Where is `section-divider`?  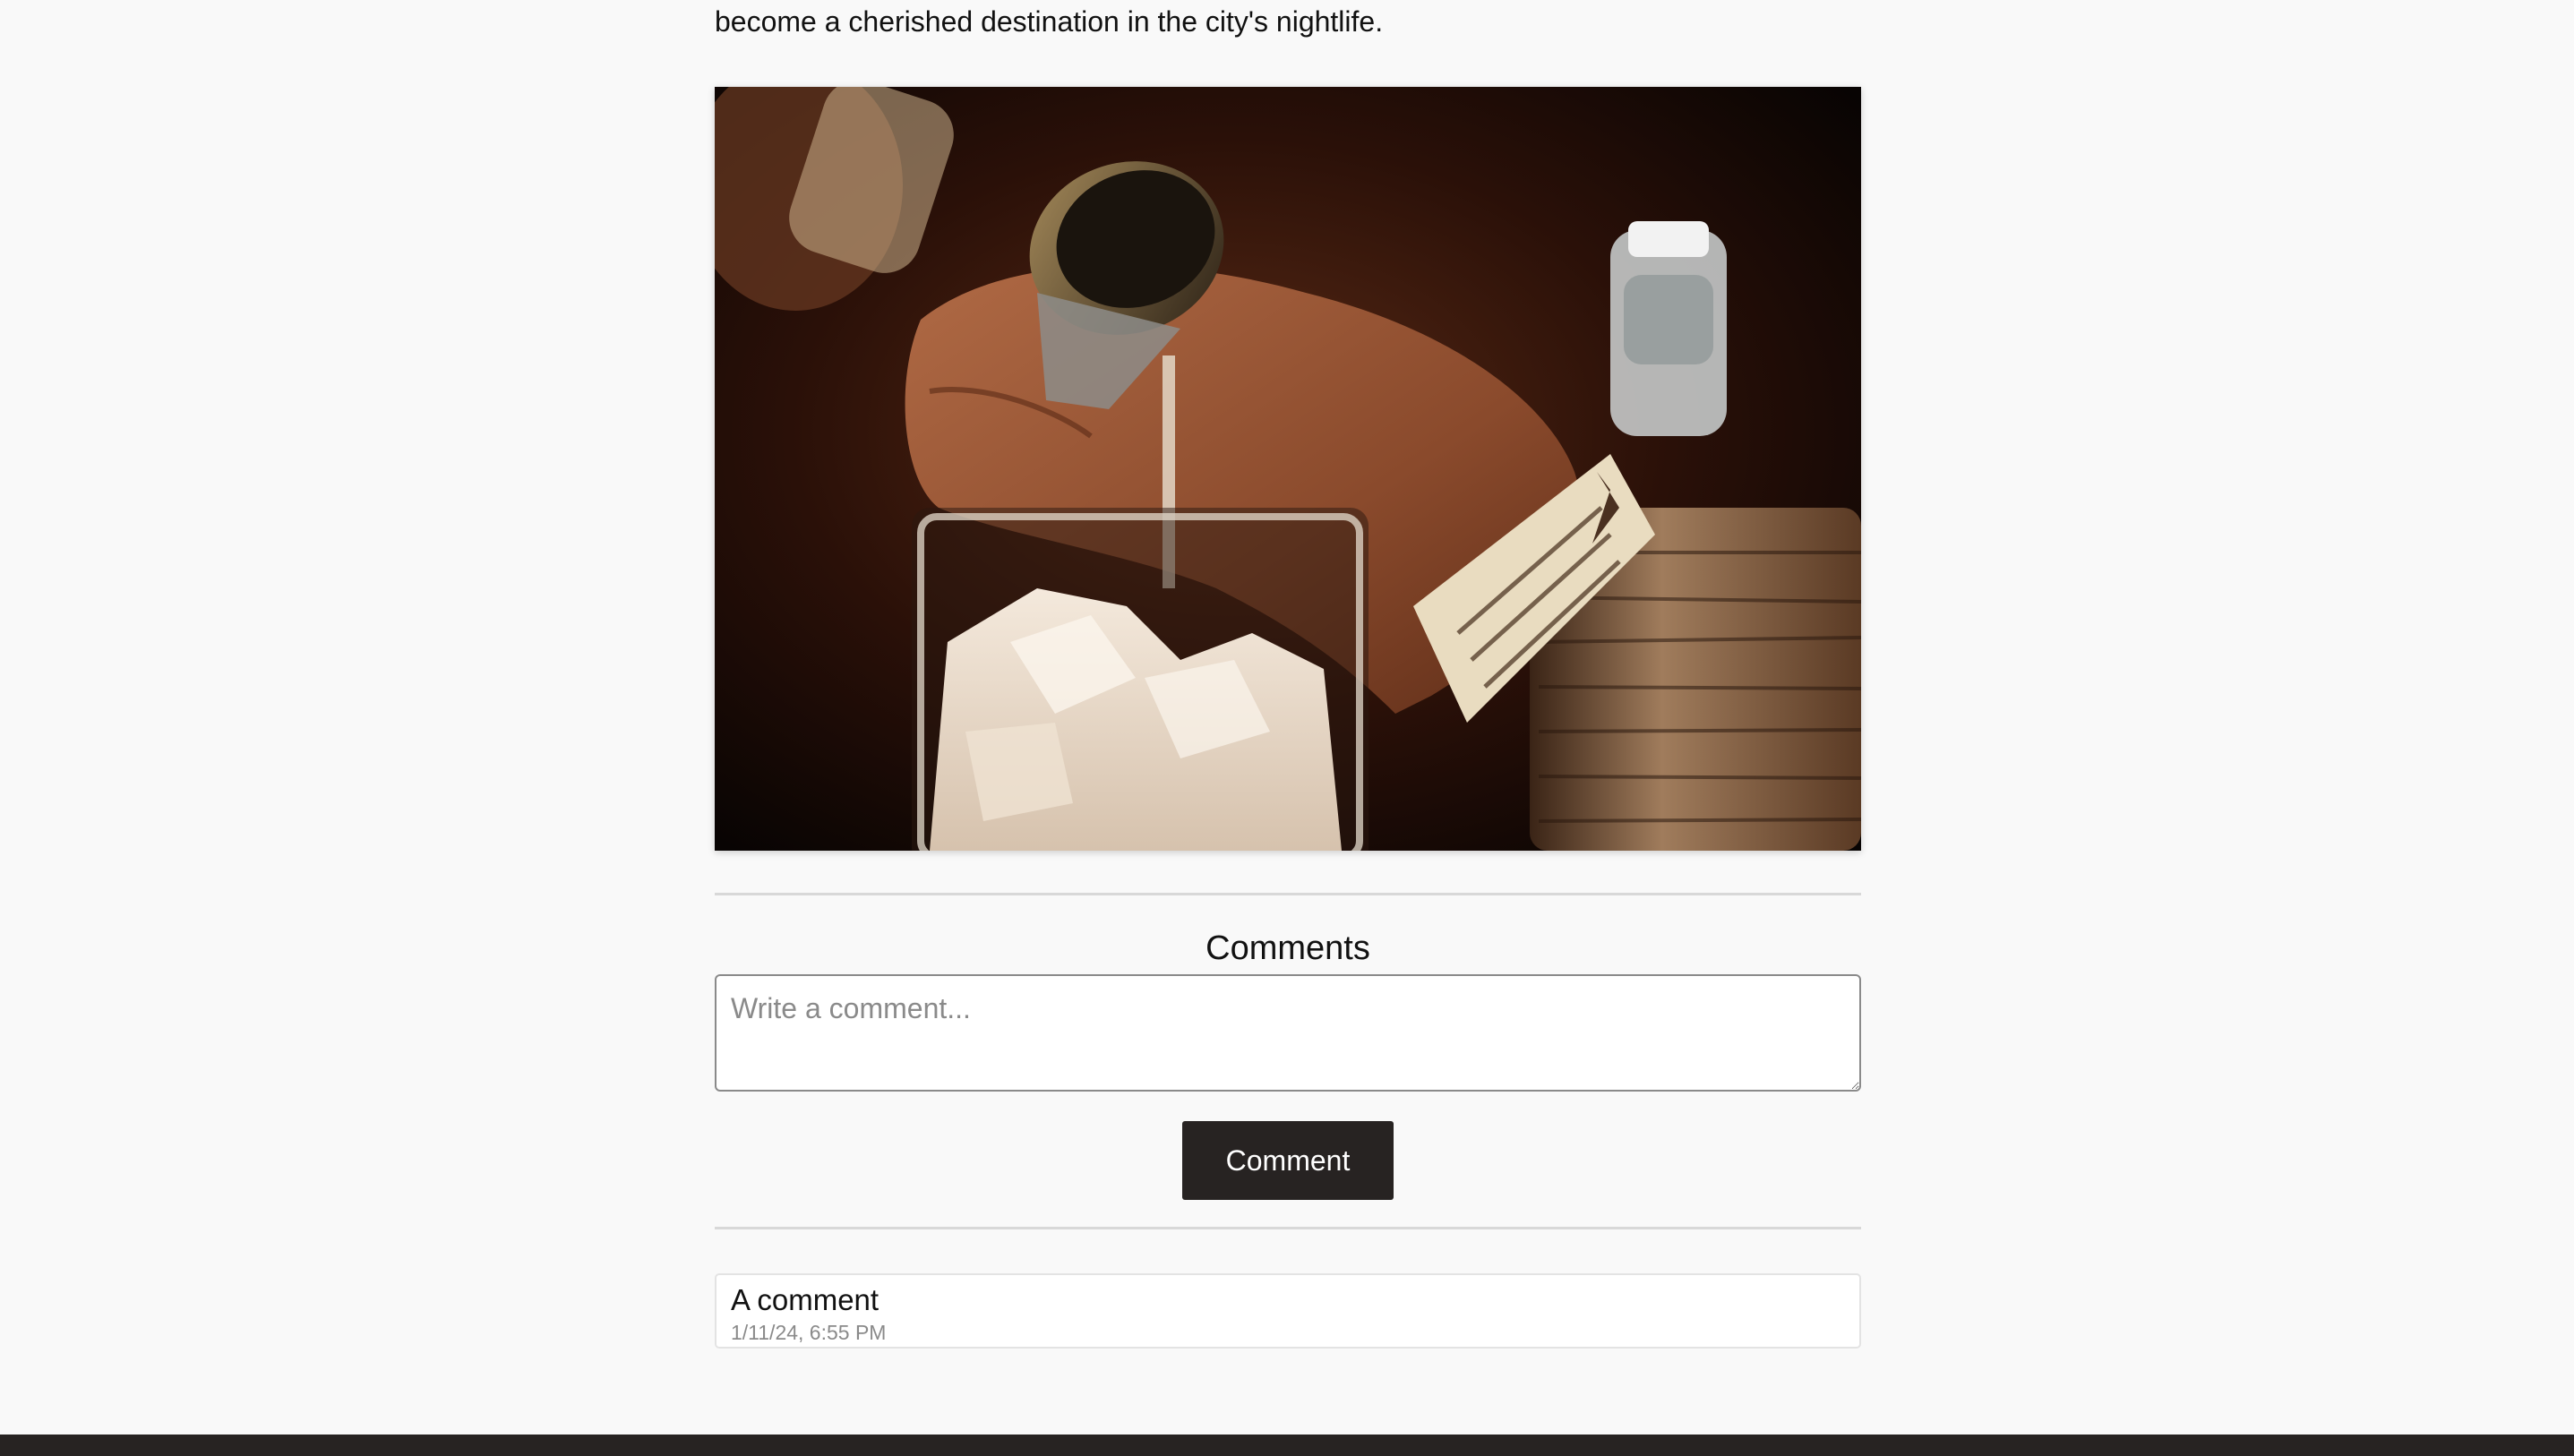 section-divider is located at coordinates (1288, 894).